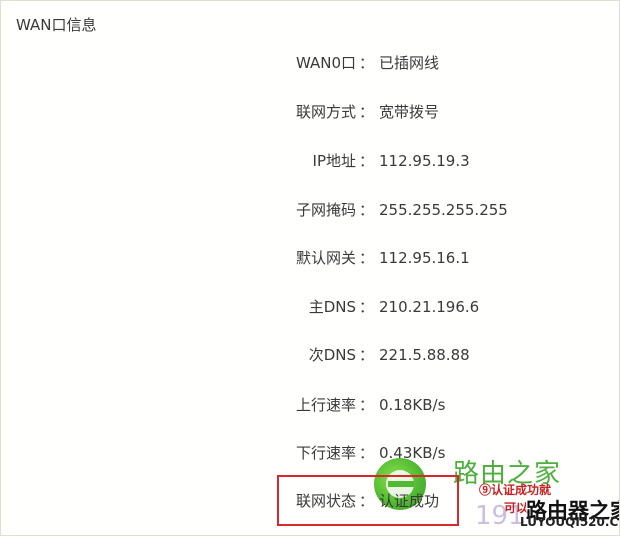 The width and height of the screenshot is (620, 536). What do you see at coordinates (443, 210) in the screenshot?
I see `row-value: 255.255.255.255` at bounding box center [443, 210].